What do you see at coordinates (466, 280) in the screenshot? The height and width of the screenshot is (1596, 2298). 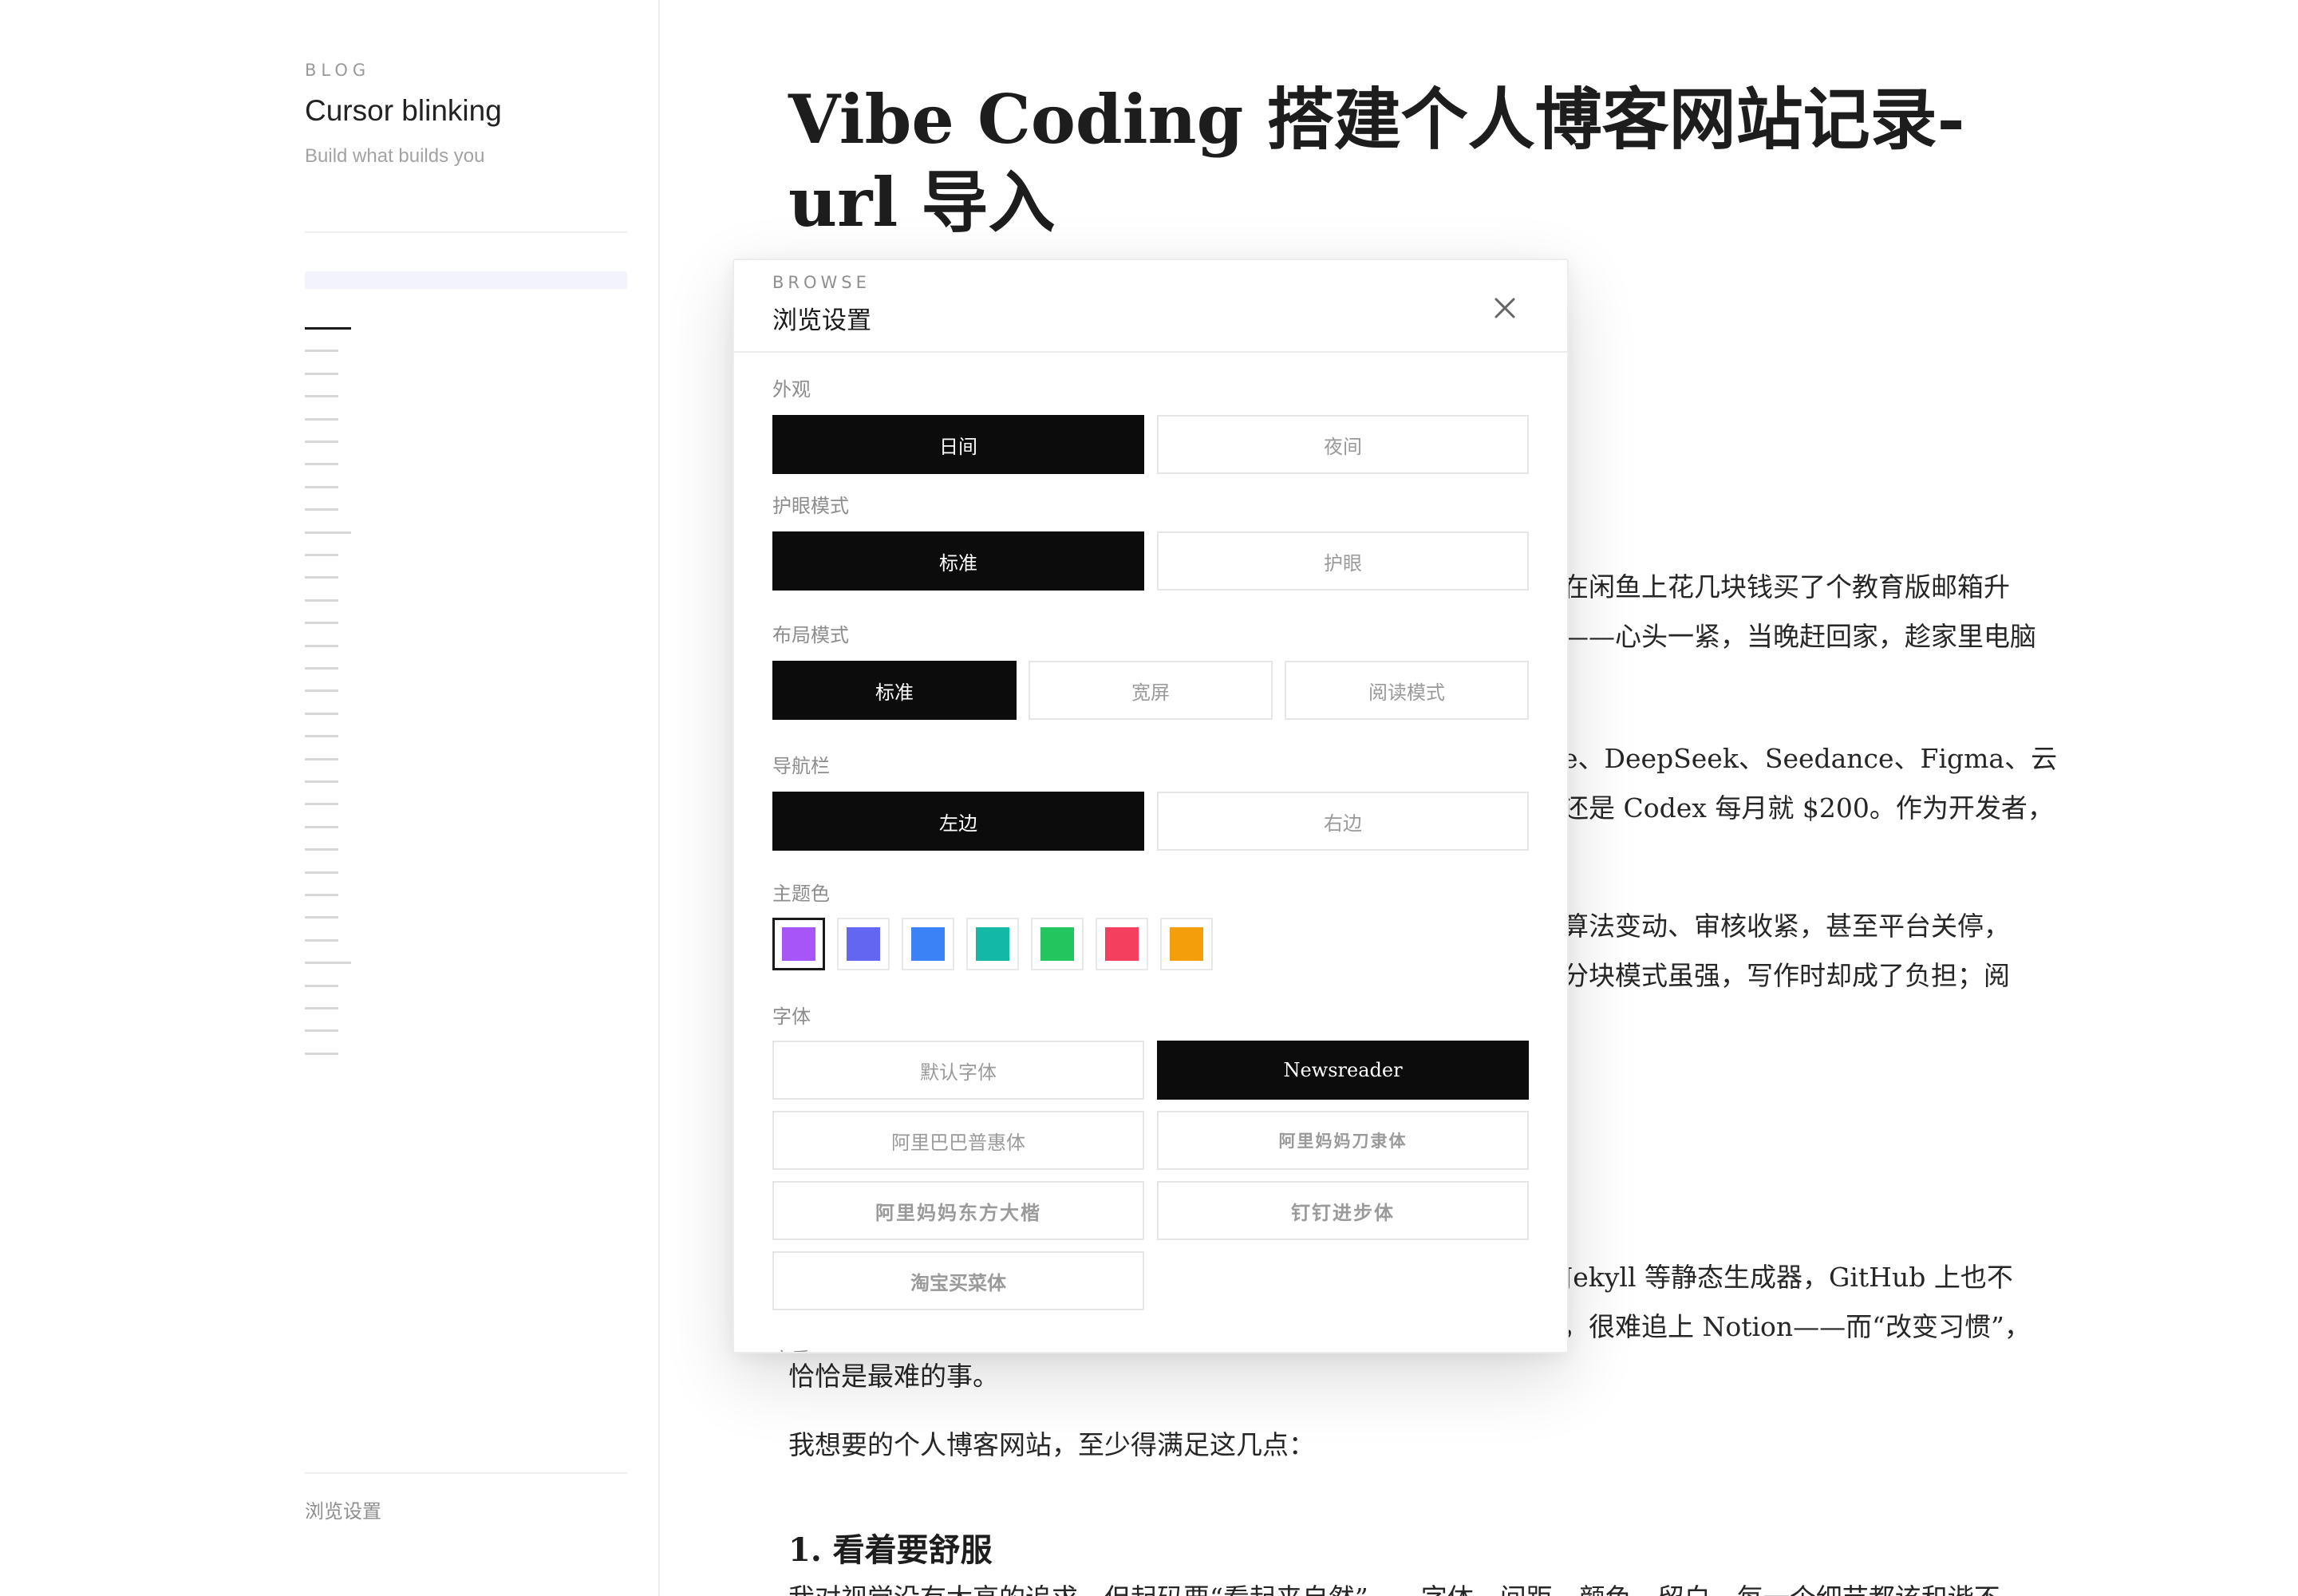 I see `sidebar-progress-bar` at bounding box center [466, 280].